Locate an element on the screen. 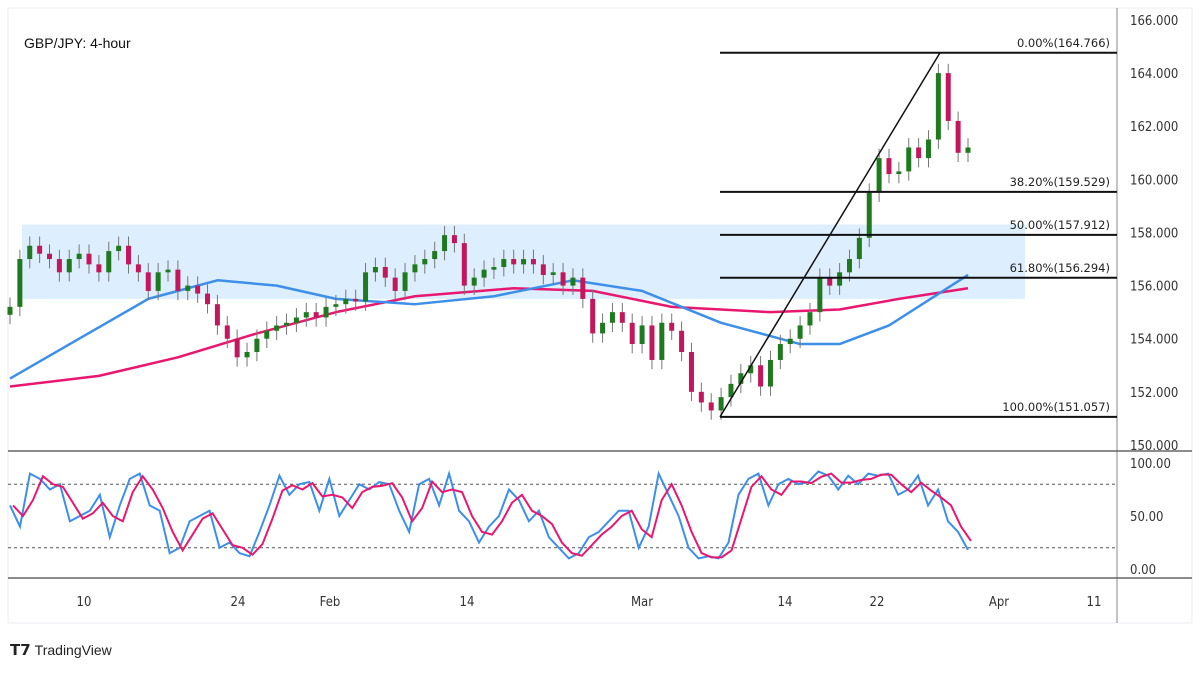 This screenshot has height=675, width=1200. stoch-d-line is located at coordinates (492, 515).